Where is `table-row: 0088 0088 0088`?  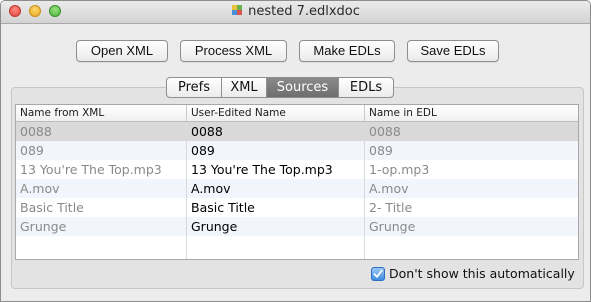
table-row: 0088 0088 0088 is located at coordinates (297, 131).